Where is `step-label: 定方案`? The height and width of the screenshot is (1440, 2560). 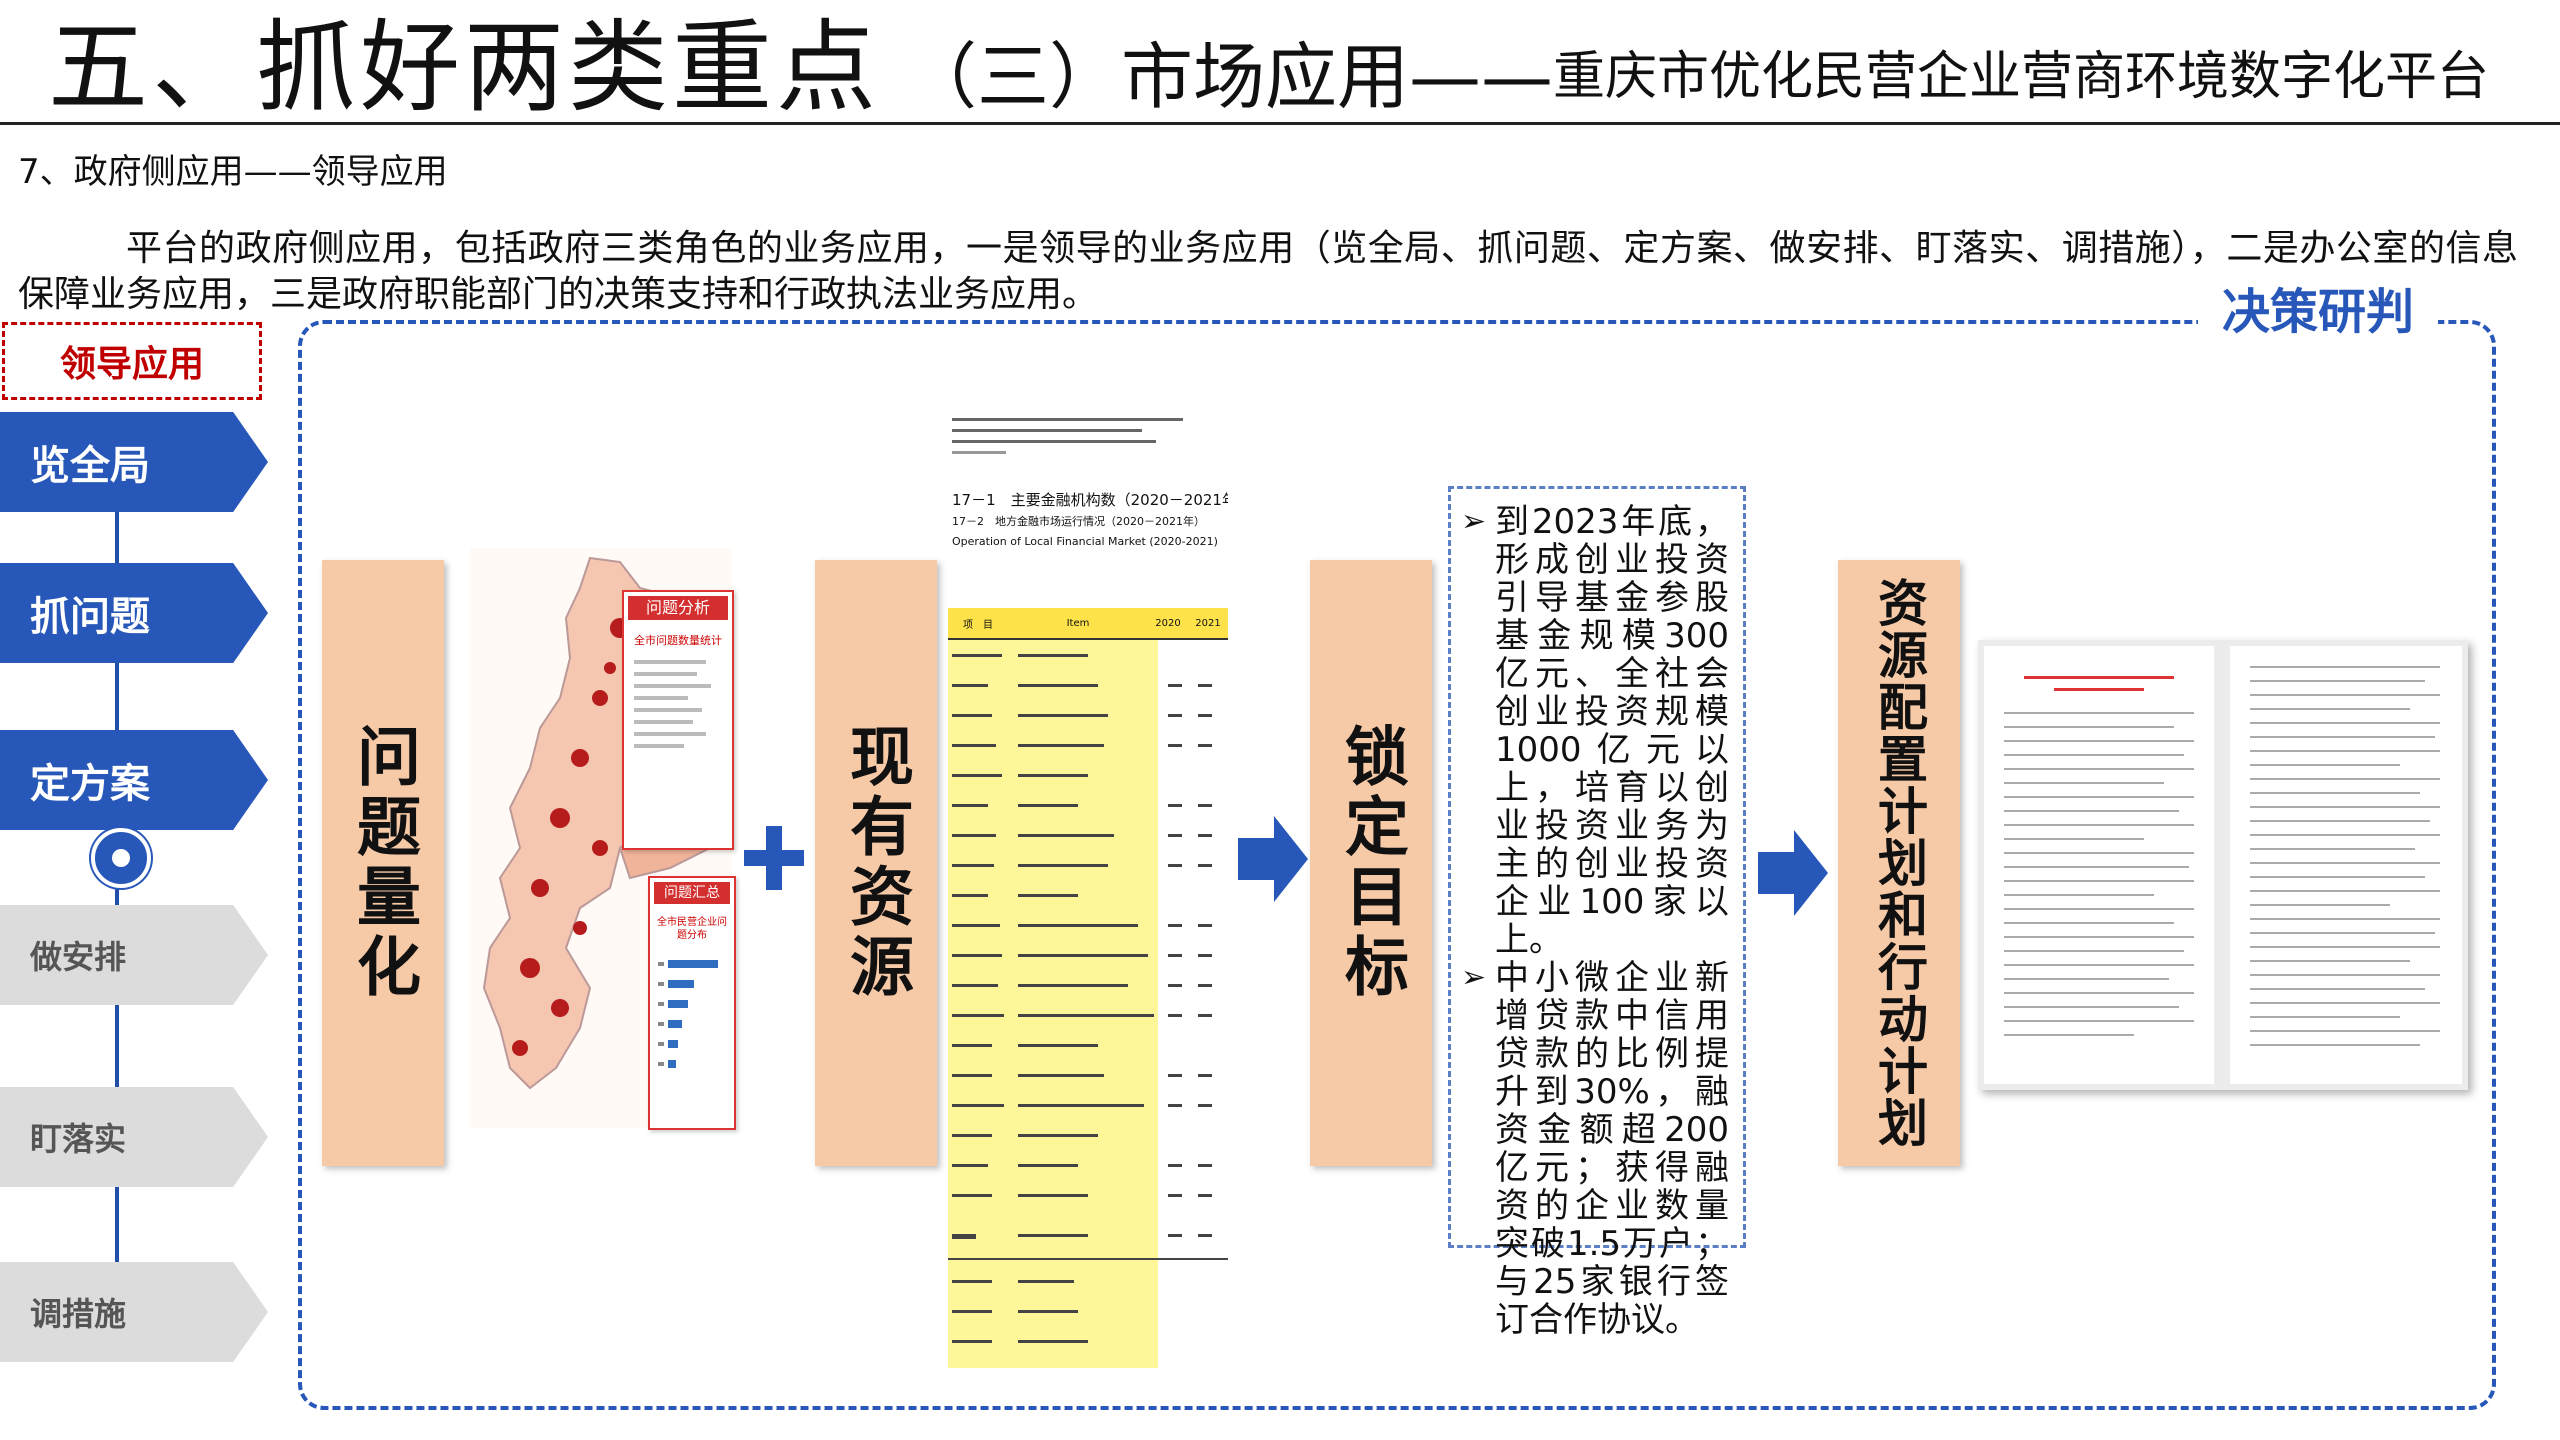
step-label: 定方案 is located at coordinates (90, 784).